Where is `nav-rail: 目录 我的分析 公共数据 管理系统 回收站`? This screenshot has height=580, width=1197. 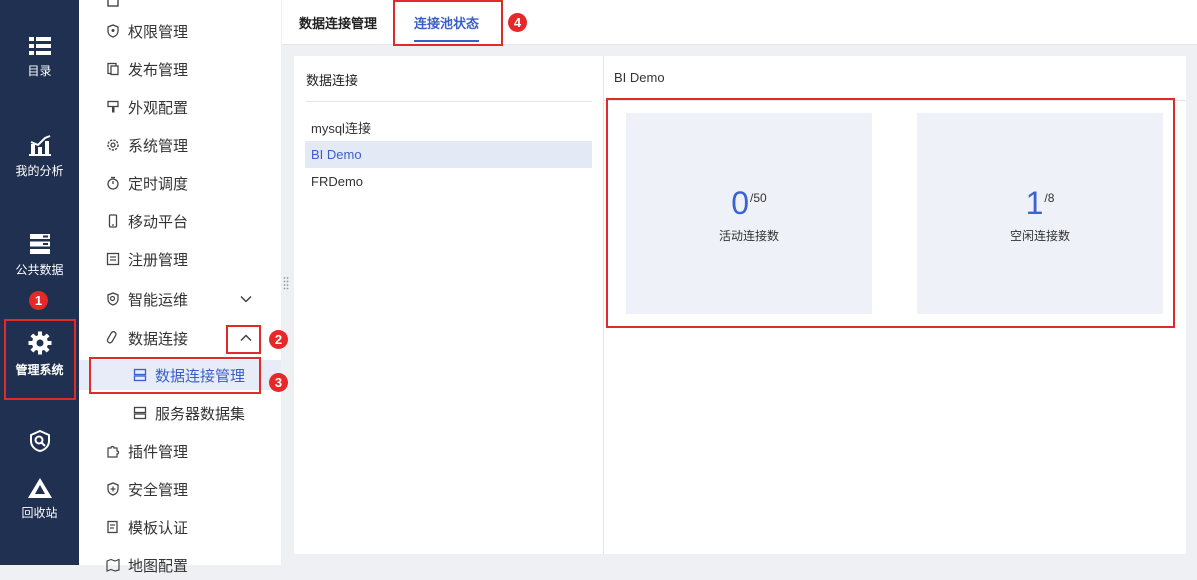
nav-rail: 目录 我的分析 公共数据 管理系统 回收站 is located at coordinates (39, 282).